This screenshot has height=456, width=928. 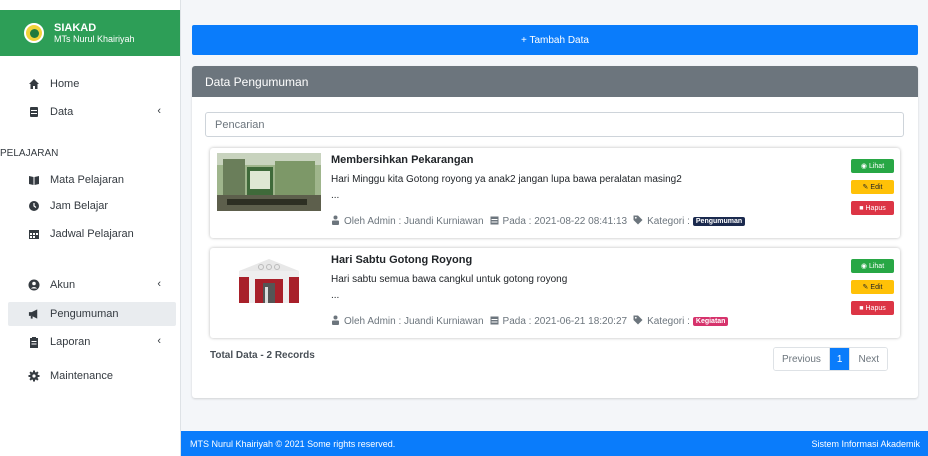 What do you see at coordinates (34, 342) in the screenshot?
I see `clipboard-icon` at bounding box center [34, 342].